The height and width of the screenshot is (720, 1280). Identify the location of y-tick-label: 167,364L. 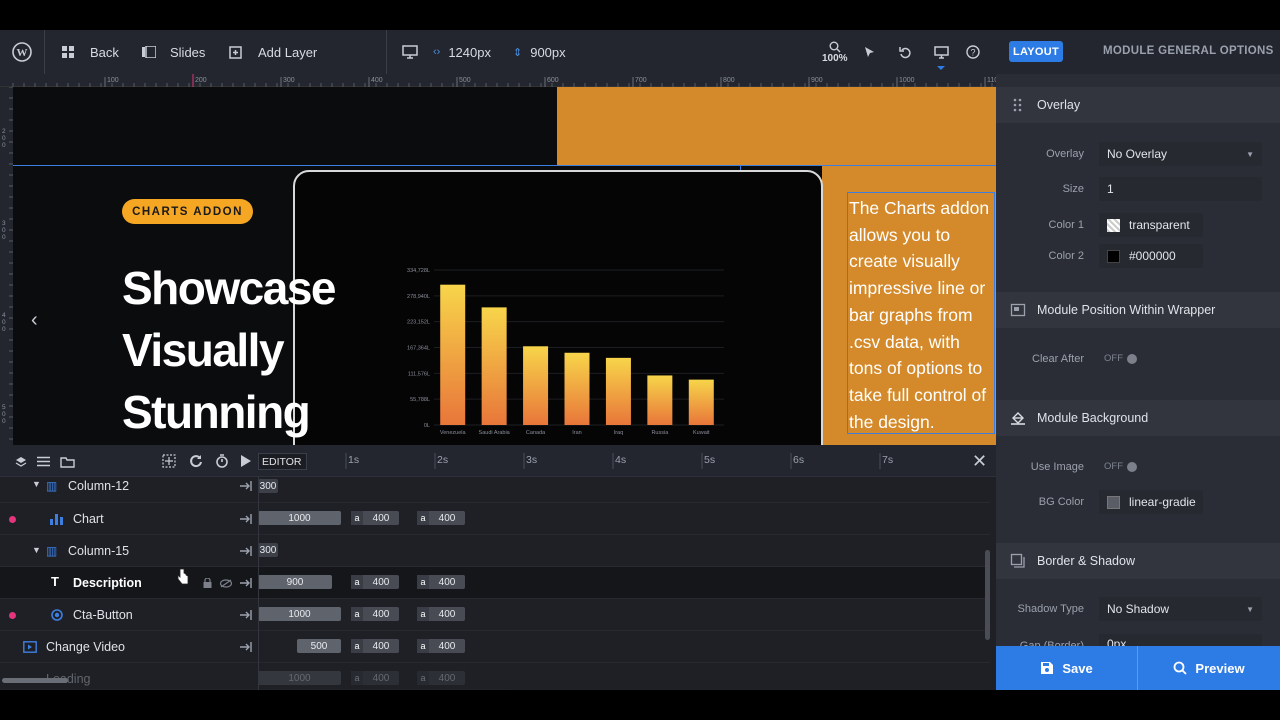
(418, 349).